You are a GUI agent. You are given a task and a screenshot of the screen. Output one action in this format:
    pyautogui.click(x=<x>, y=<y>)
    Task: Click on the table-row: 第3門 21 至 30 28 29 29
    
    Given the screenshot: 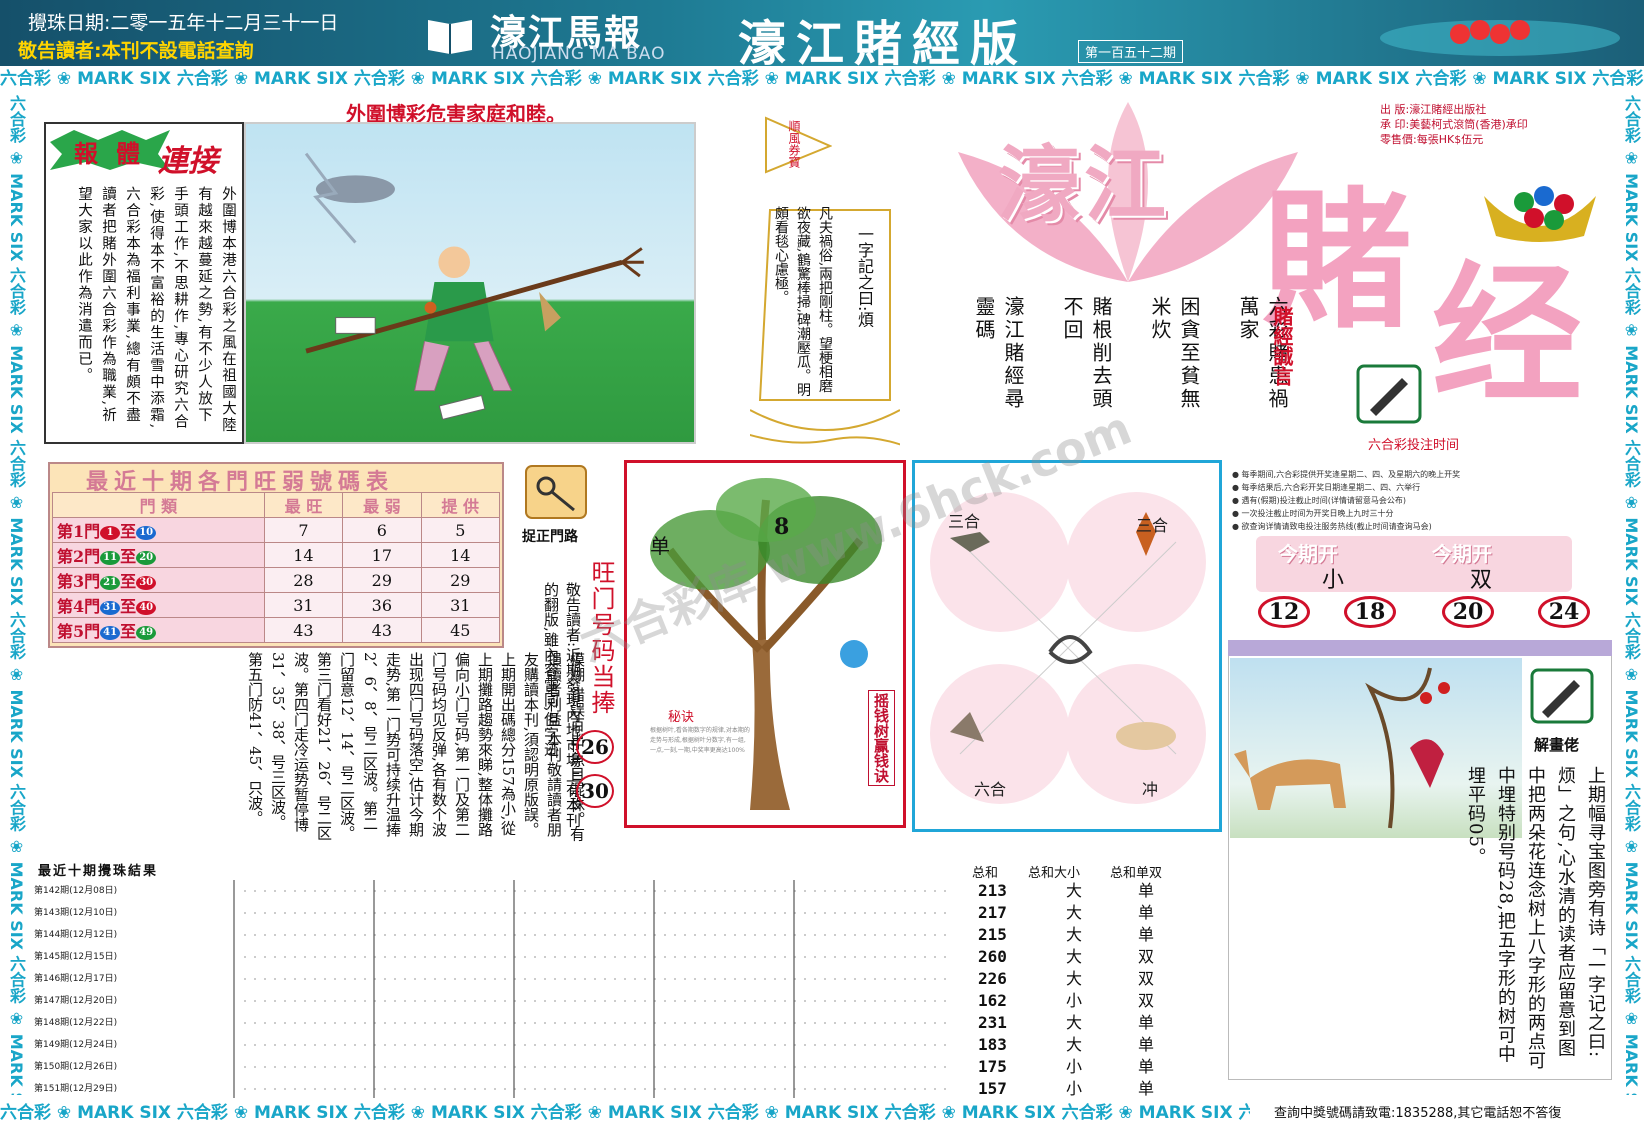 What is the action you would take?
    pyautogui.click(x=276, y=580)
    